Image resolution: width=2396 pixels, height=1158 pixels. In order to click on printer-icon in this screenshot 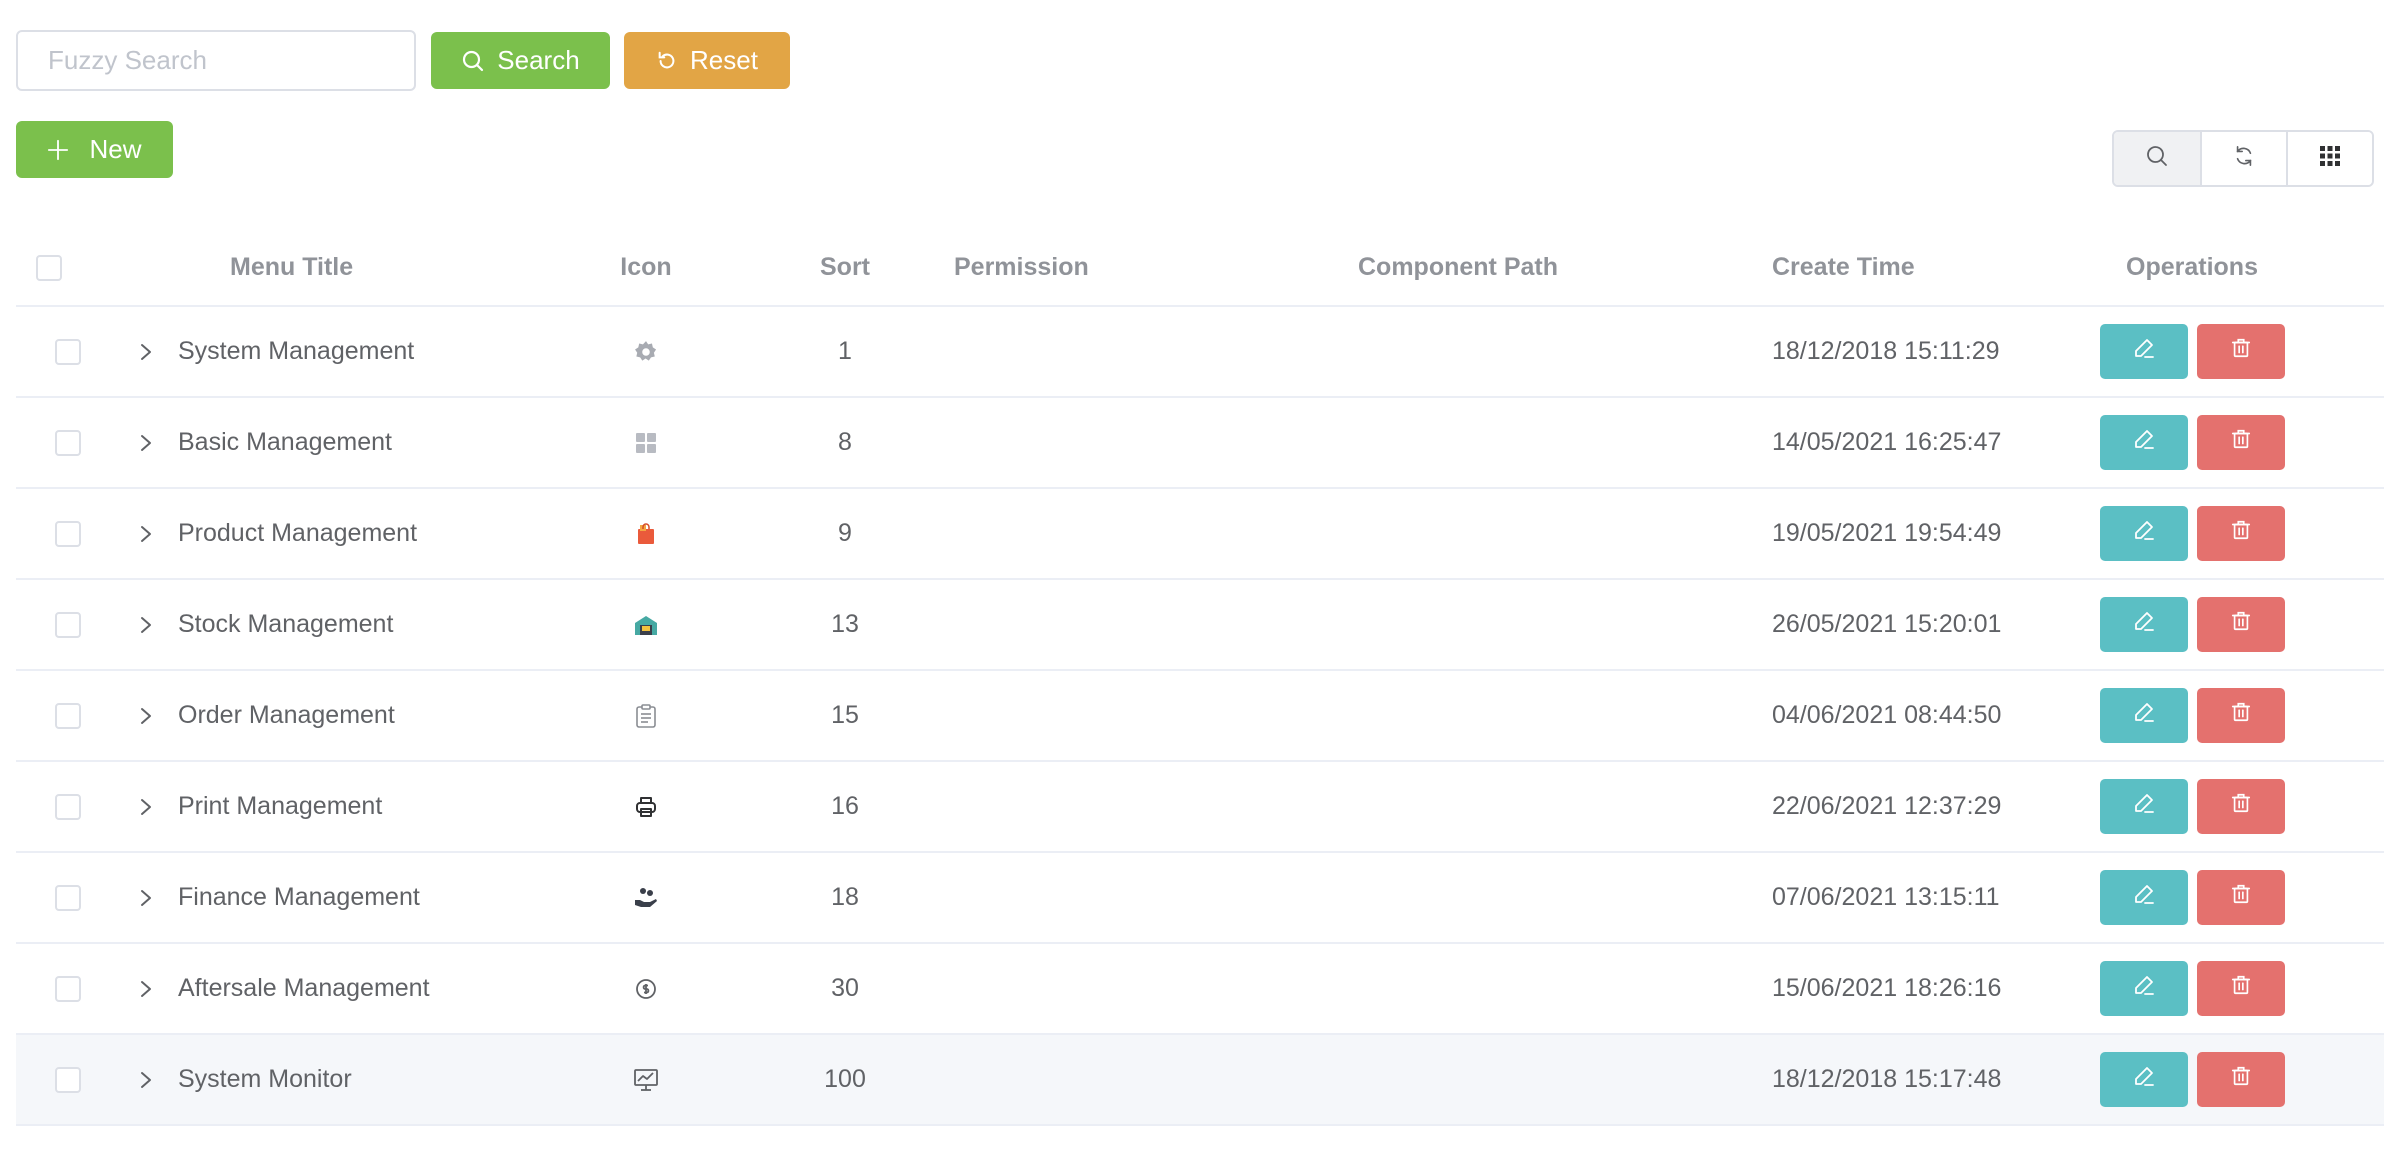, I will do `click(646, 807)`.